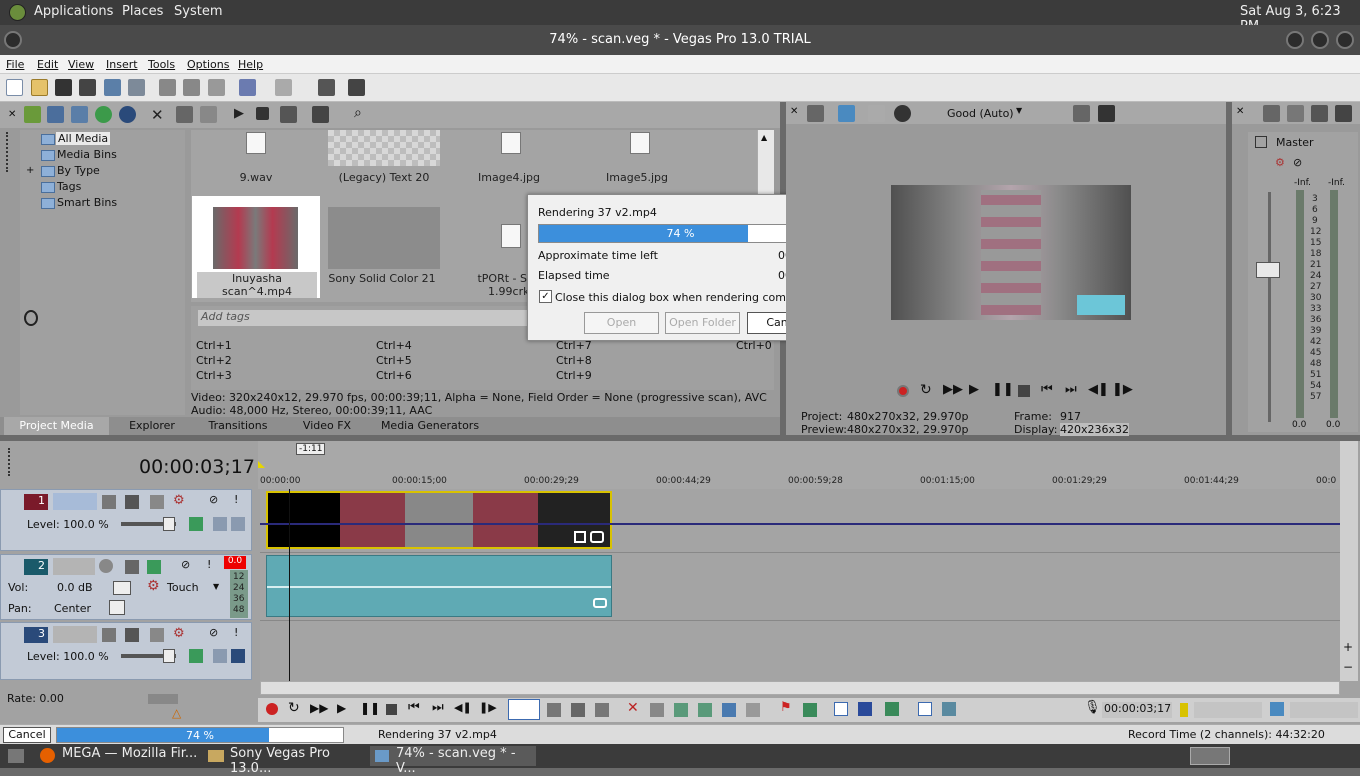  I want to click on zoom-out-icon: −, so click(1348, 667).